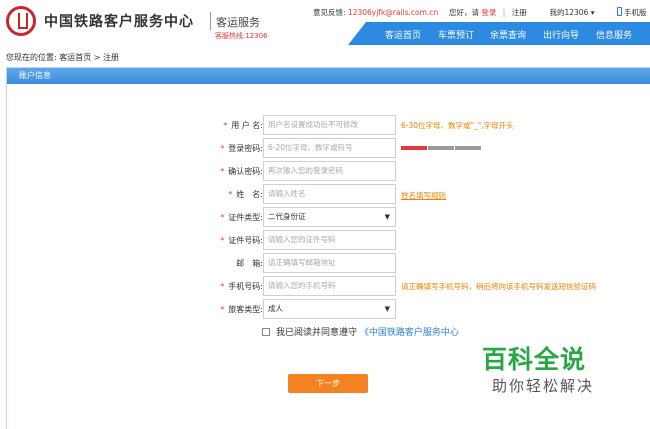 The width and height of the screenshot is (650, 429). I want to click on email-row: 邮 箱: 请正确填写邮箱地址, so click(327, 263).